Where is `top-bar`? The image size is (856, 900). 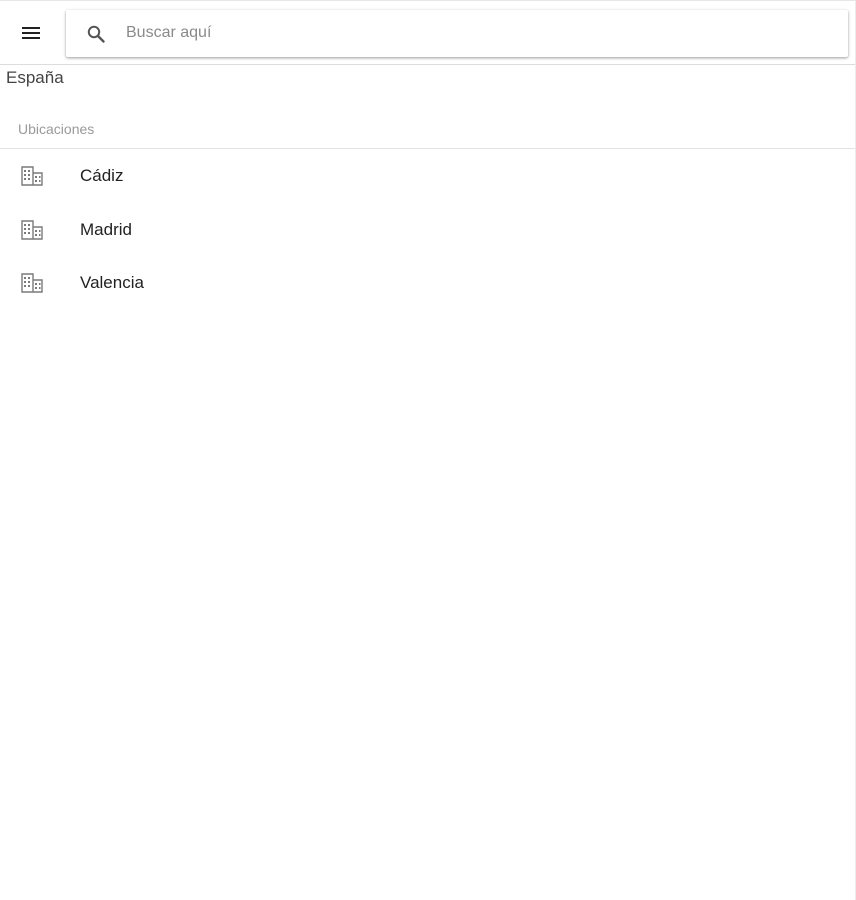 top-bar is located at coordinates (428, 33).